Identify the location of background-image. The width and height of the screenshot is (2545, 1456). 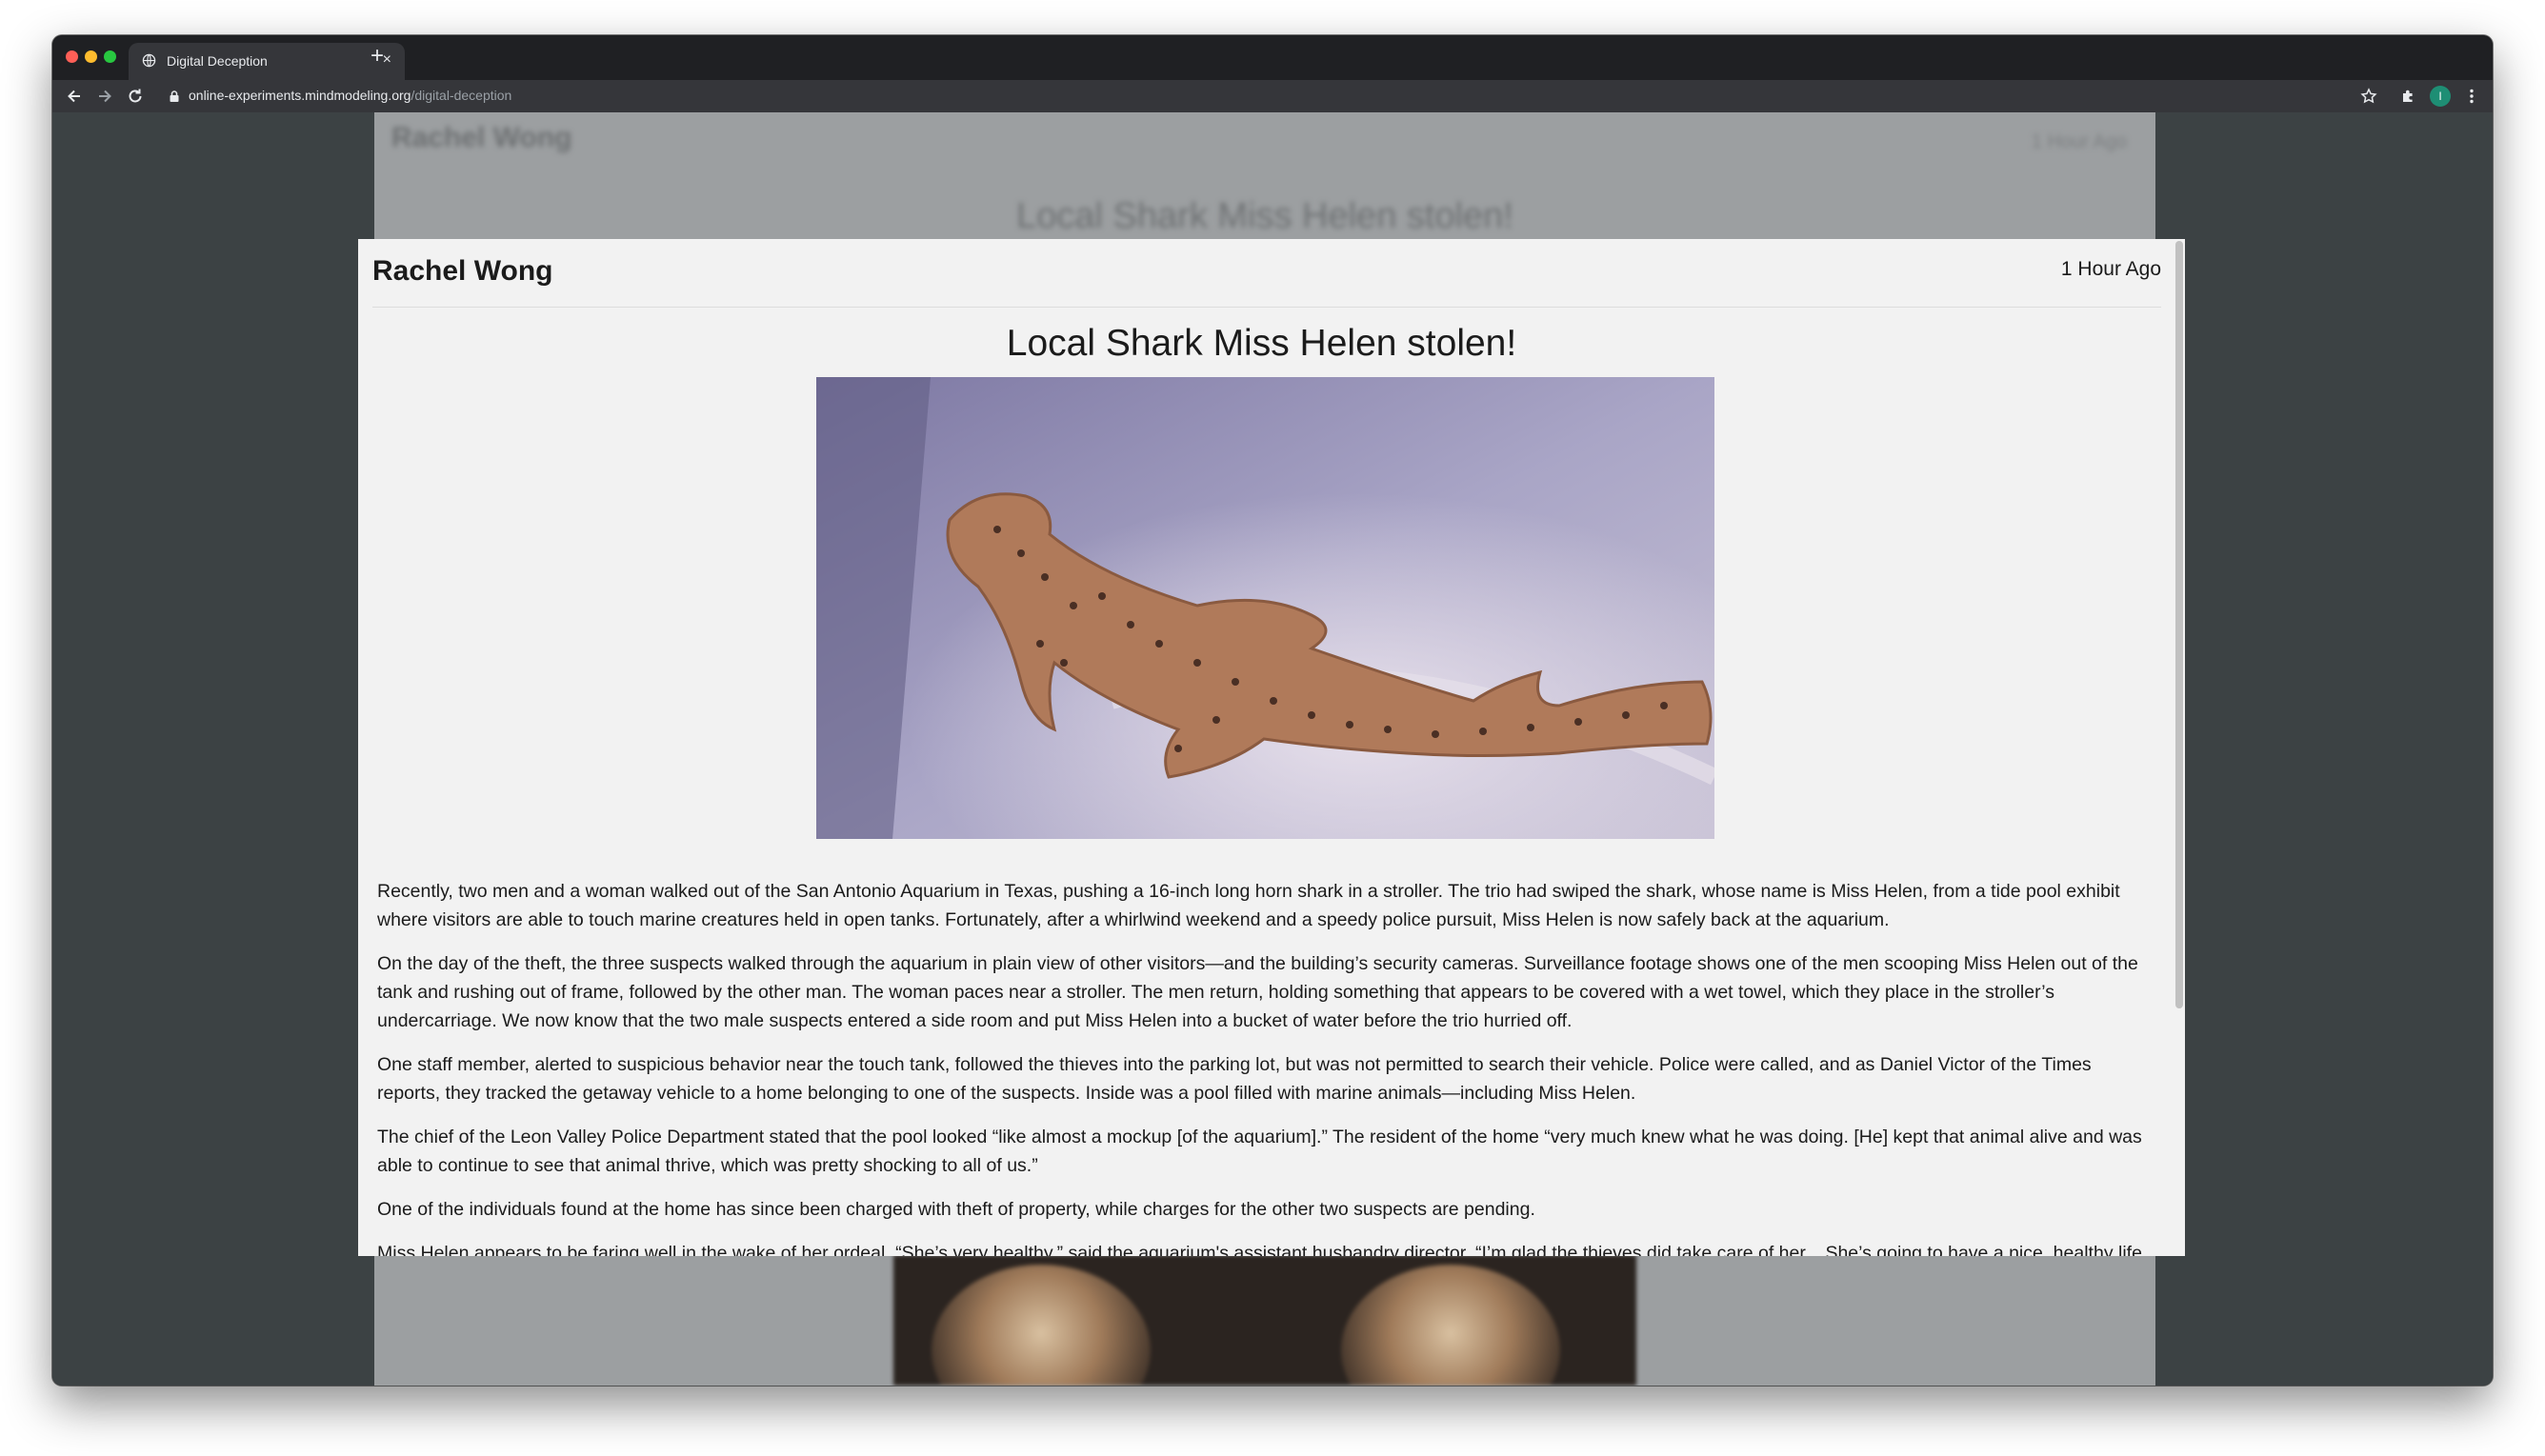
(1264, 1320).